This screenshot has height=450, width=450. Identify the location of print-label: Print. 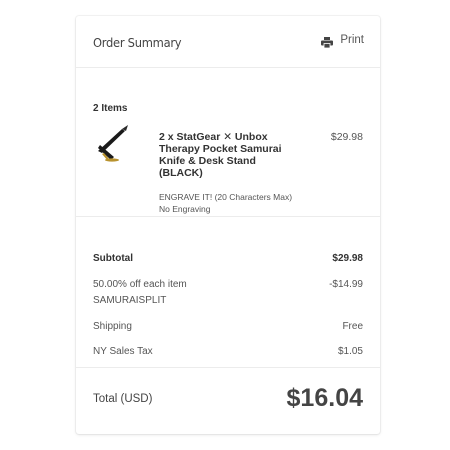
(352, 40).